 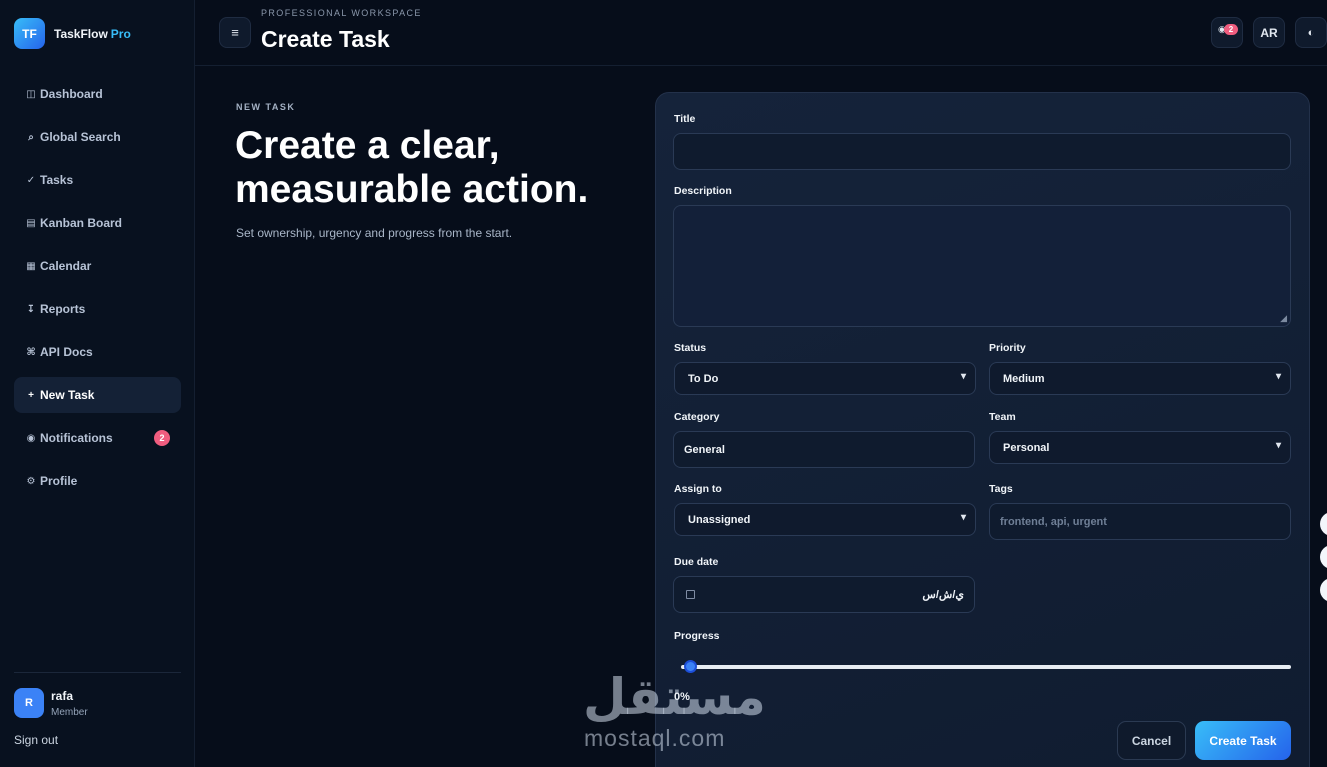 What do you see at coordinates (31, 137) in the screenshot?
I see `search-icon: ⌕` at bounding box center [31, 137].